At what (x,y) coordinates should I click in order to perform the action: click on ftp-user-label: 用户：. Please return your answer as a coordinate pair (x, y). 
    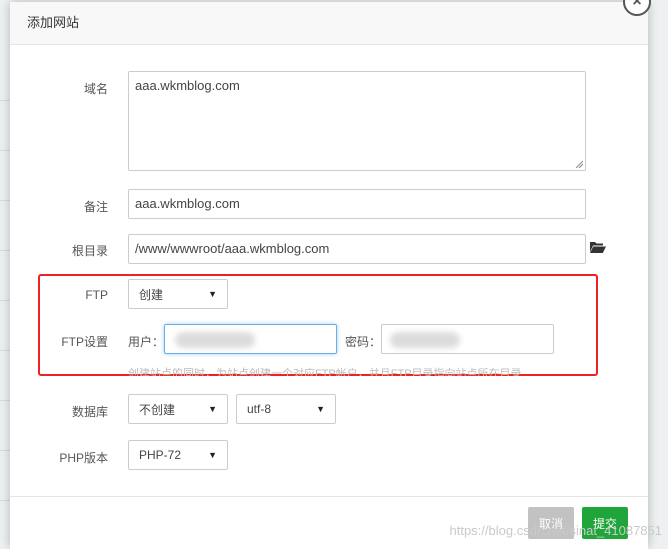
    Looking at the image, I should click on (146, 342).